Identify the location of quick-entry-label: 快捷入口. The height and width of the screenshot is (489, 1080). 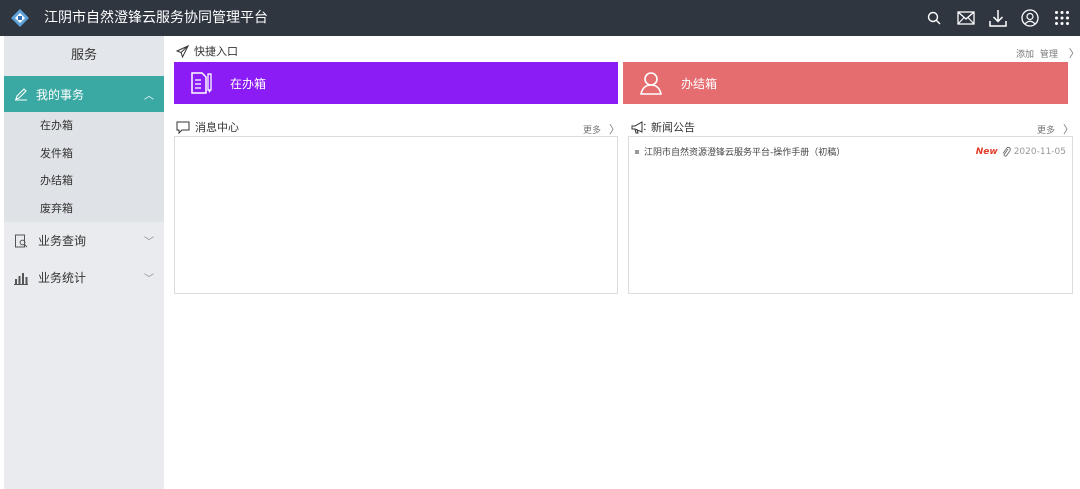
(216, 51).